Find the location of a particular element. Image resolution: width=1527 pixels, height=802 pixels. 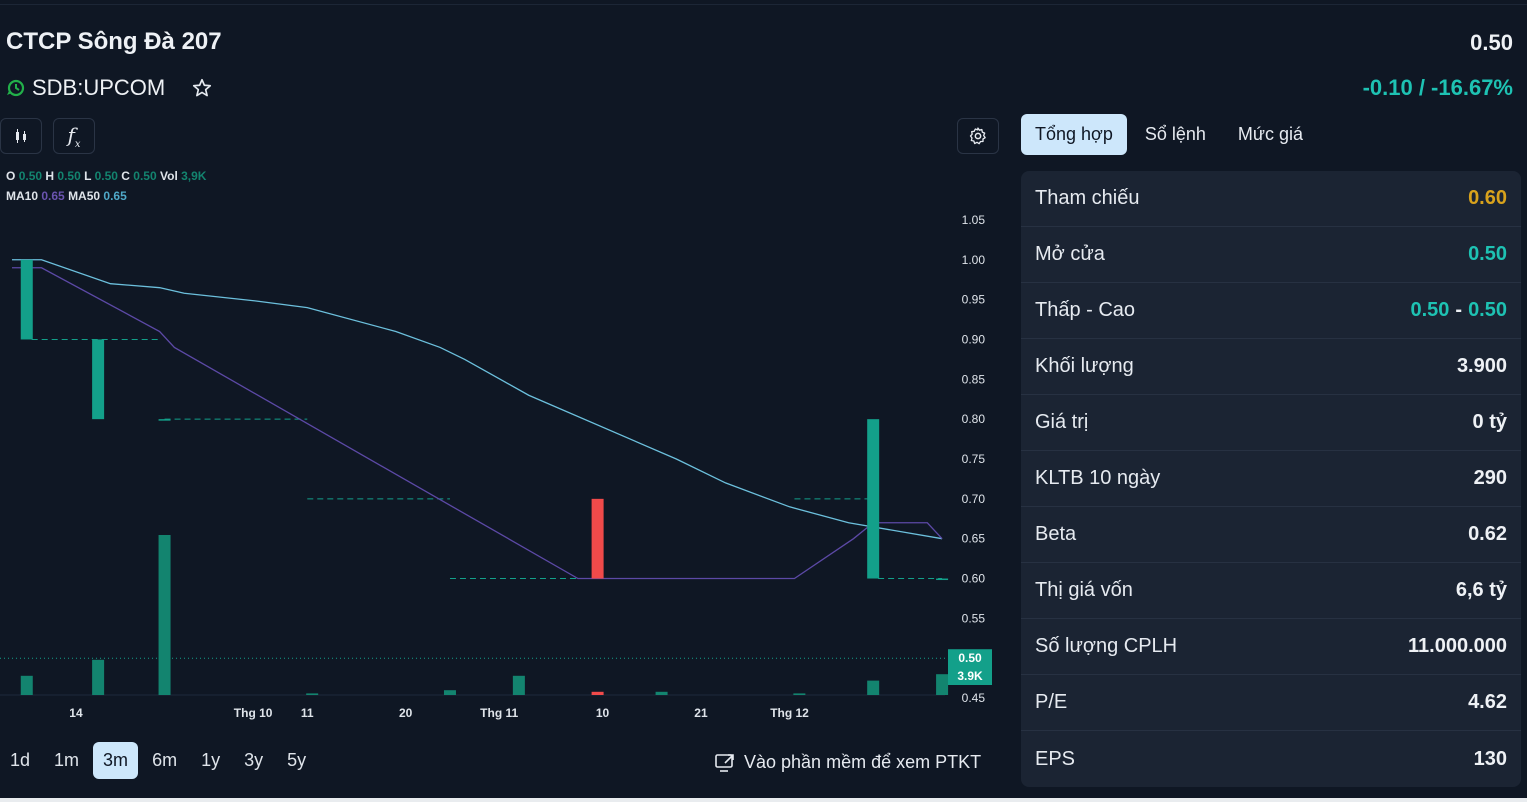

bottom-border is located at coordinates (763, 800).